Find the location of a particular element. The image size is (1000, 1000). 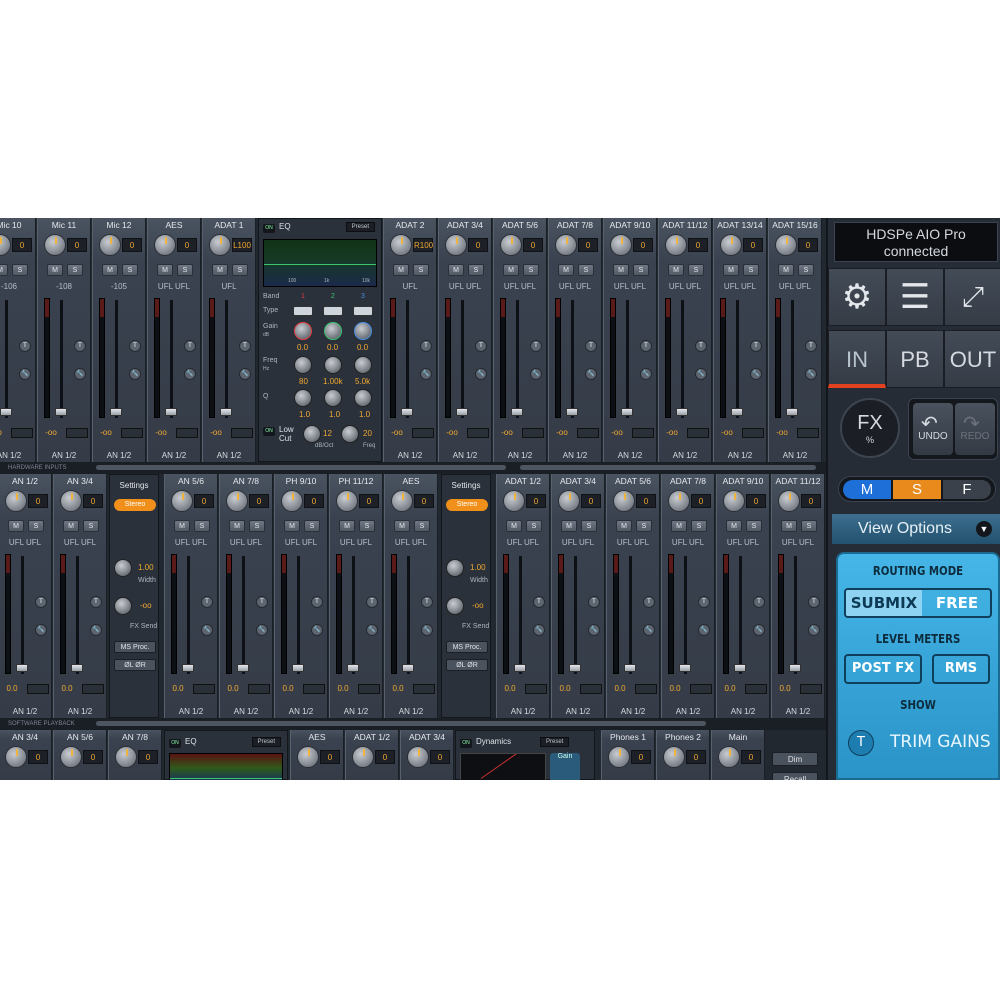

layout-button: ☰ is located at coordinates (915, 297).